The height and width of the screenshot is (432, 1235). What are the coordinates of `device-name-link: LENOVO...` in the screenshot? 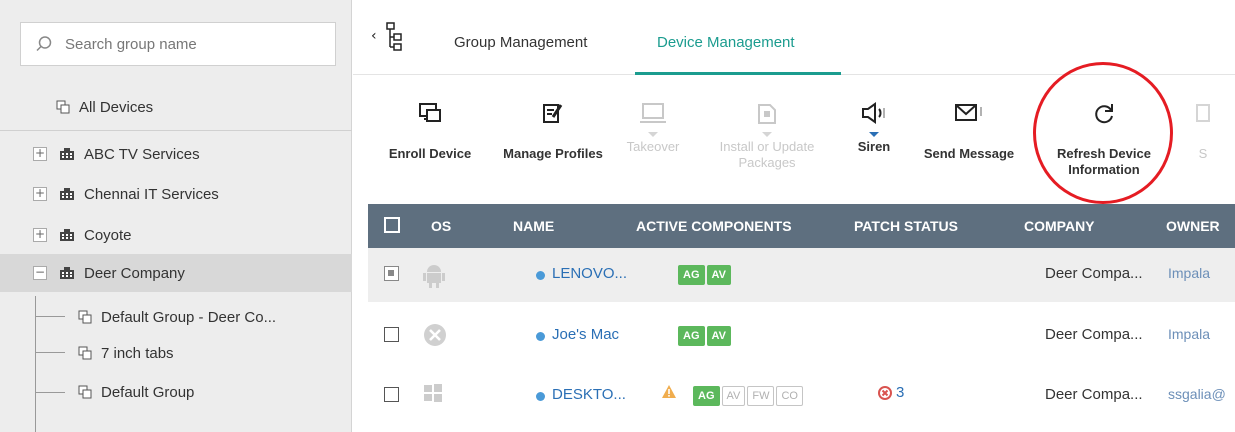 It's located at (589, 273).